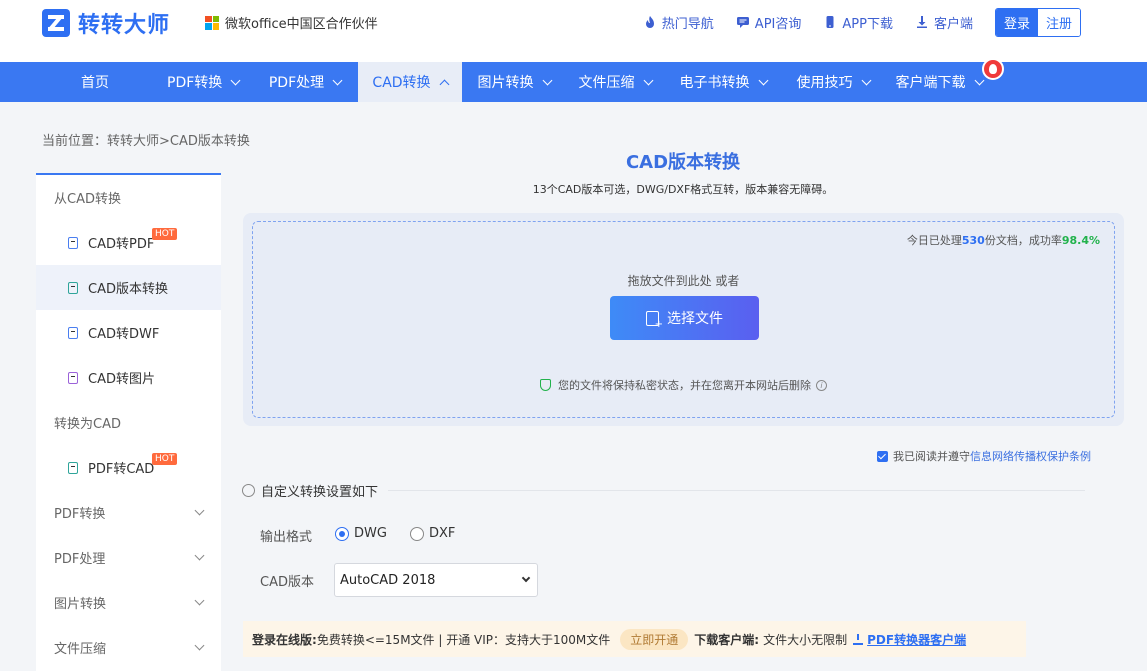  I want to click on choose-file-button: 选择文件, so click(684, 318).